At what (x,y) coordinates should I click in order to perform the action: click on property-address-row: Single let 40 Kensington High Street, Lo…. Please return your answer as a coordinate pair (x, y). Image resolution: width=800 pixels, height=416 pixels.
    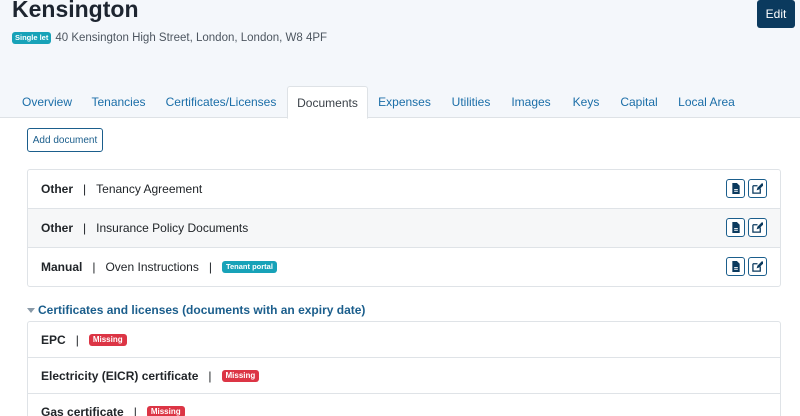
    Looking at the image, I should click on (169, 38).